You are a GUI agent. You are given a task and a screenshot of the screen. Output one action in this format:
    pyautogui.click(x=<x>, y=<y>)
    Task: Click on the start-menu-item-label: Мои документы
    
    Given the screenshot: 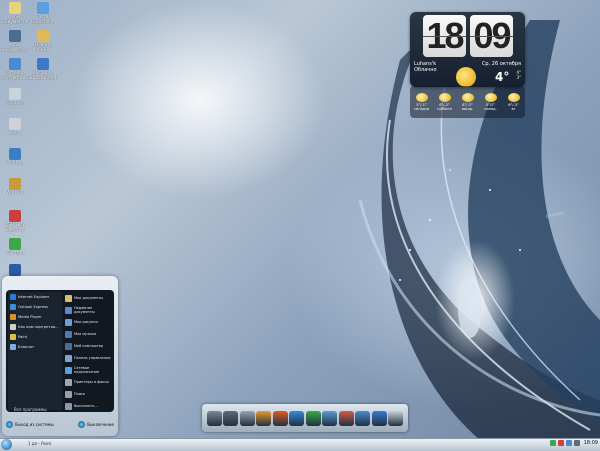 What is the action you would take?
    pyautogui.click(x=89, y=298)
    